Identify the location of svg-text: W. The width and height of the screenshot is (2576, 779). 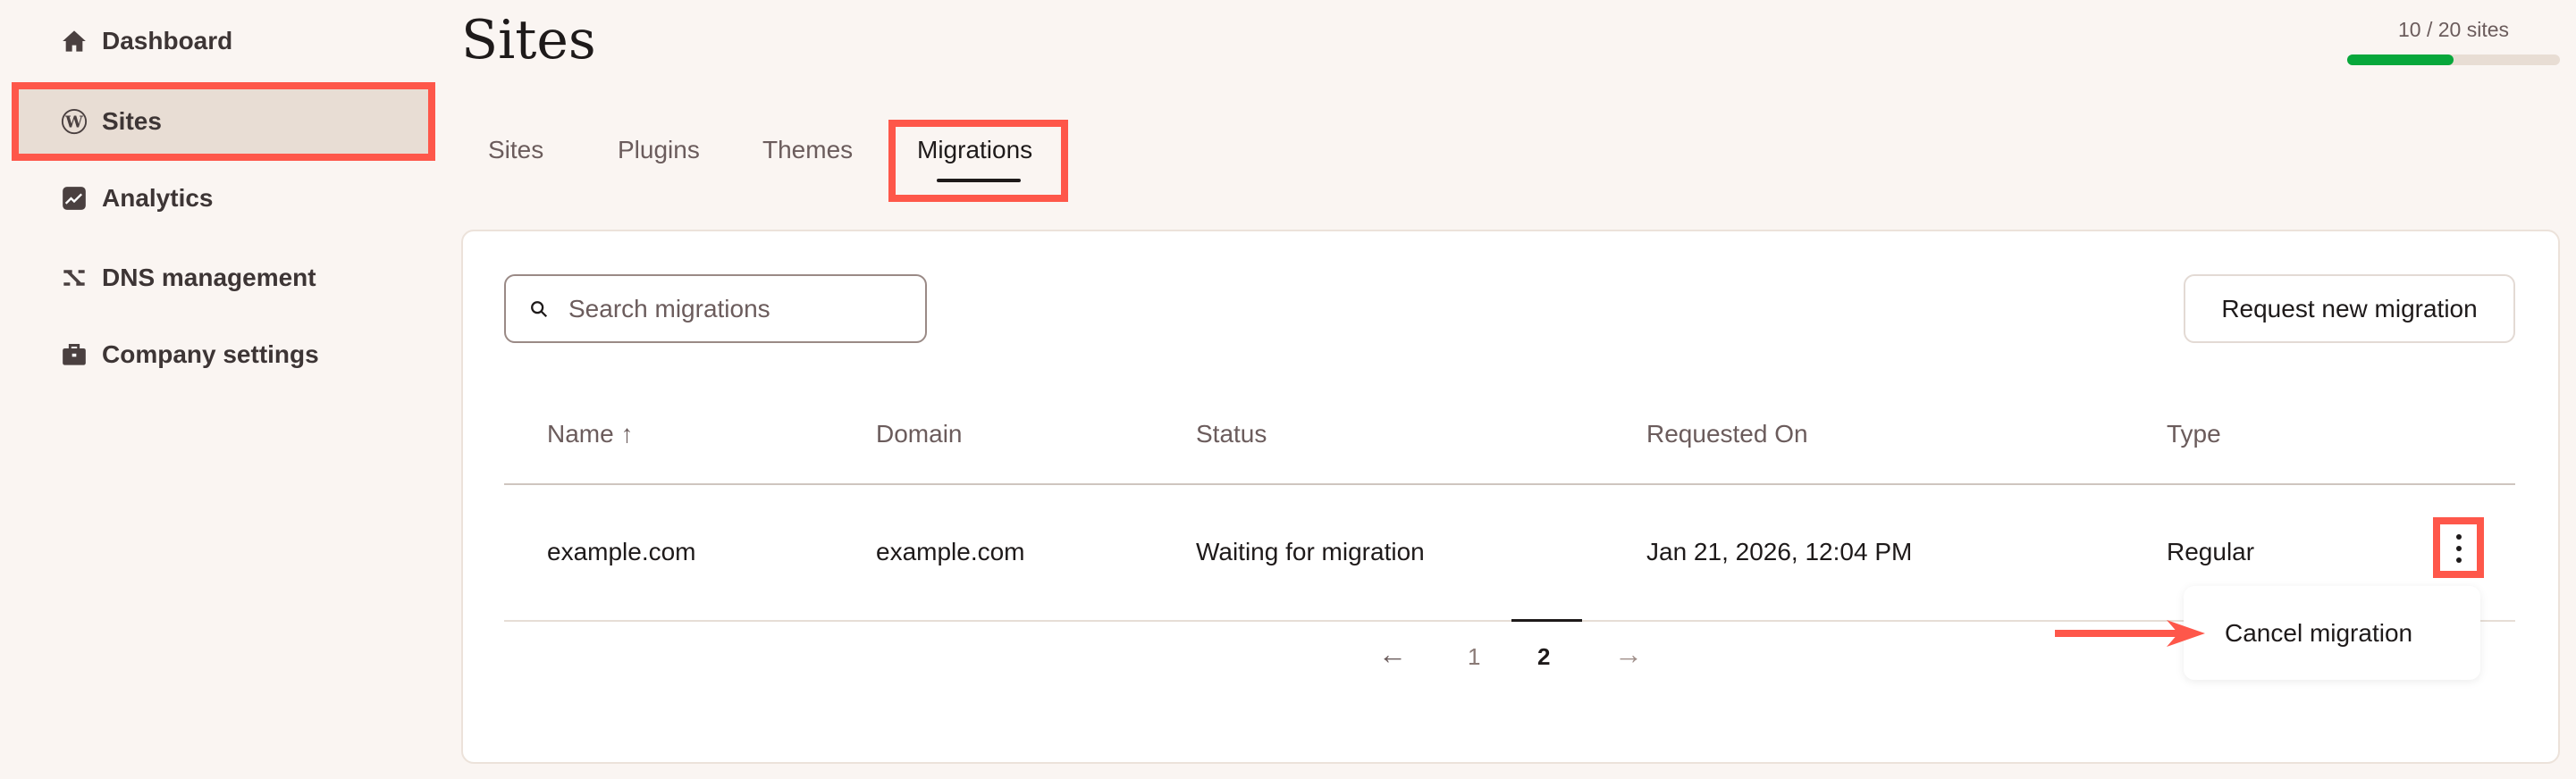
(74, 122).